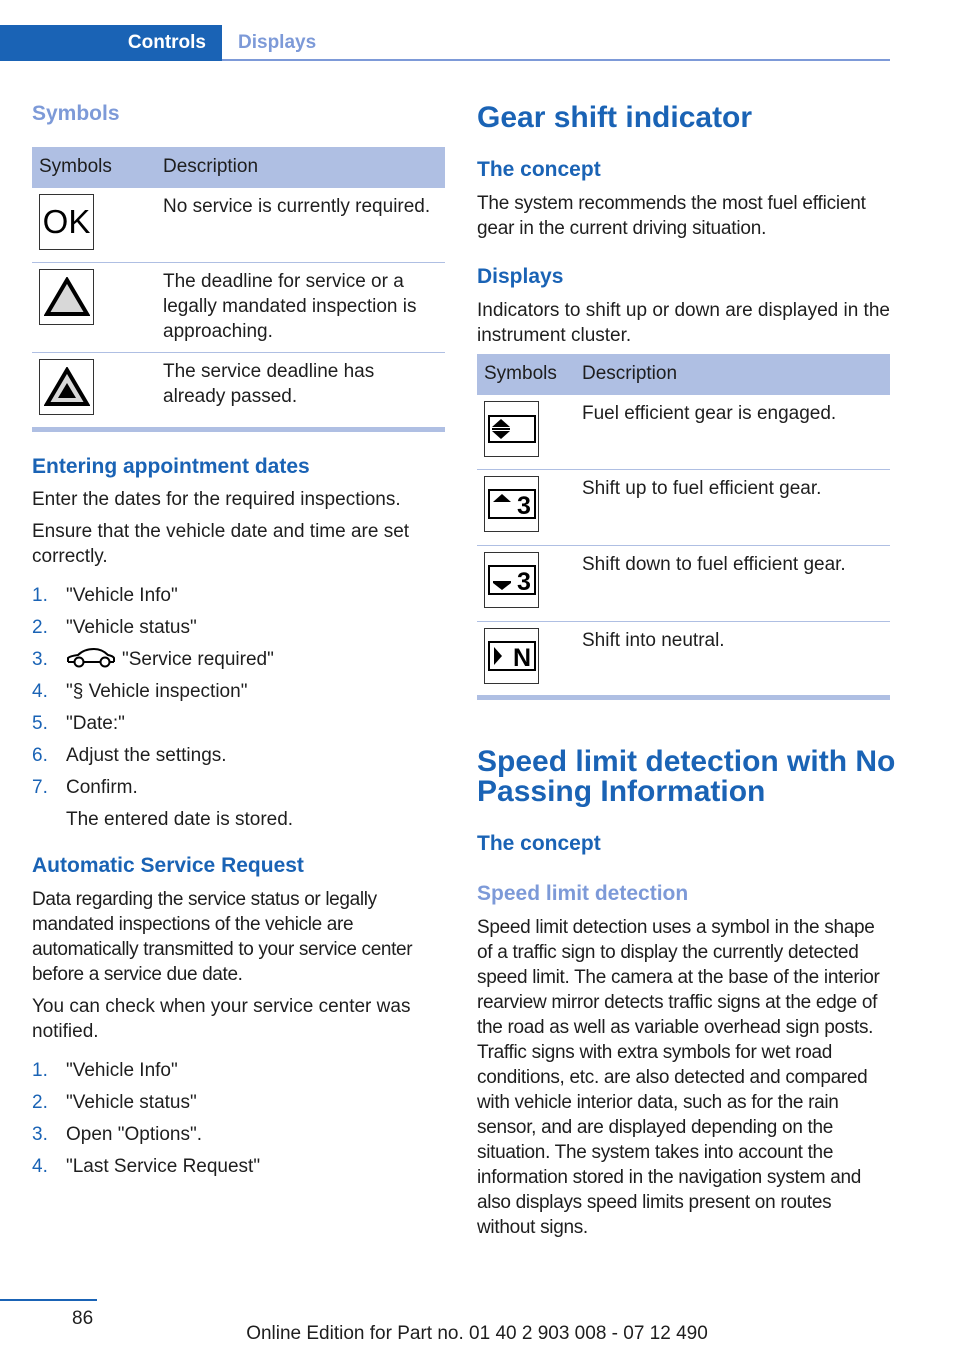 This screenshot has width=954, height=1354. Describe the element at coordinates (539, 843) in the screenshot. I see `speed-concept-heading: The concept` at that location.